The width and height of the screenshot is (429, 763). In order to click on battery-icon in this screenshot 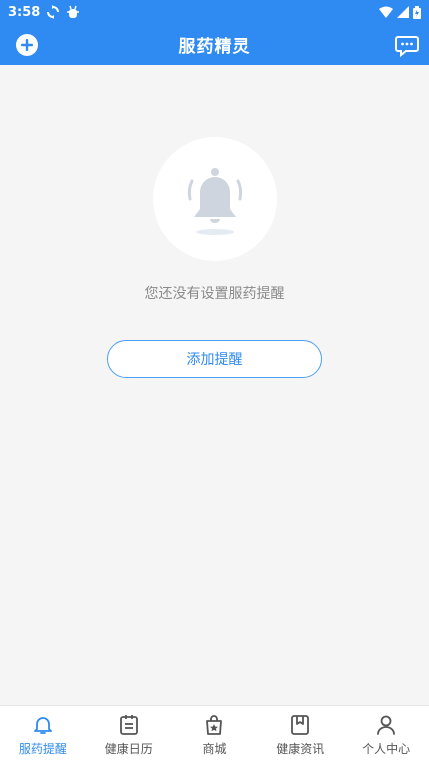, I will do `click(417, 12)`.